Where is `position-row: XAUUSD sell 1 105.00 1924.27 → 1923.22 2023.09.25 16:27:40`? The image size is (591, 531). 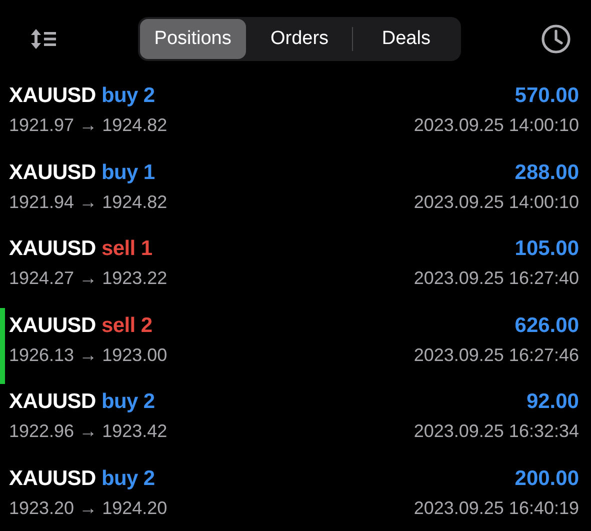
position-row: XAUUSD sell 1 105.00 1924.27 → 1923.22 2023.09.25 16:27:40 is located at coordinates (295, 269).